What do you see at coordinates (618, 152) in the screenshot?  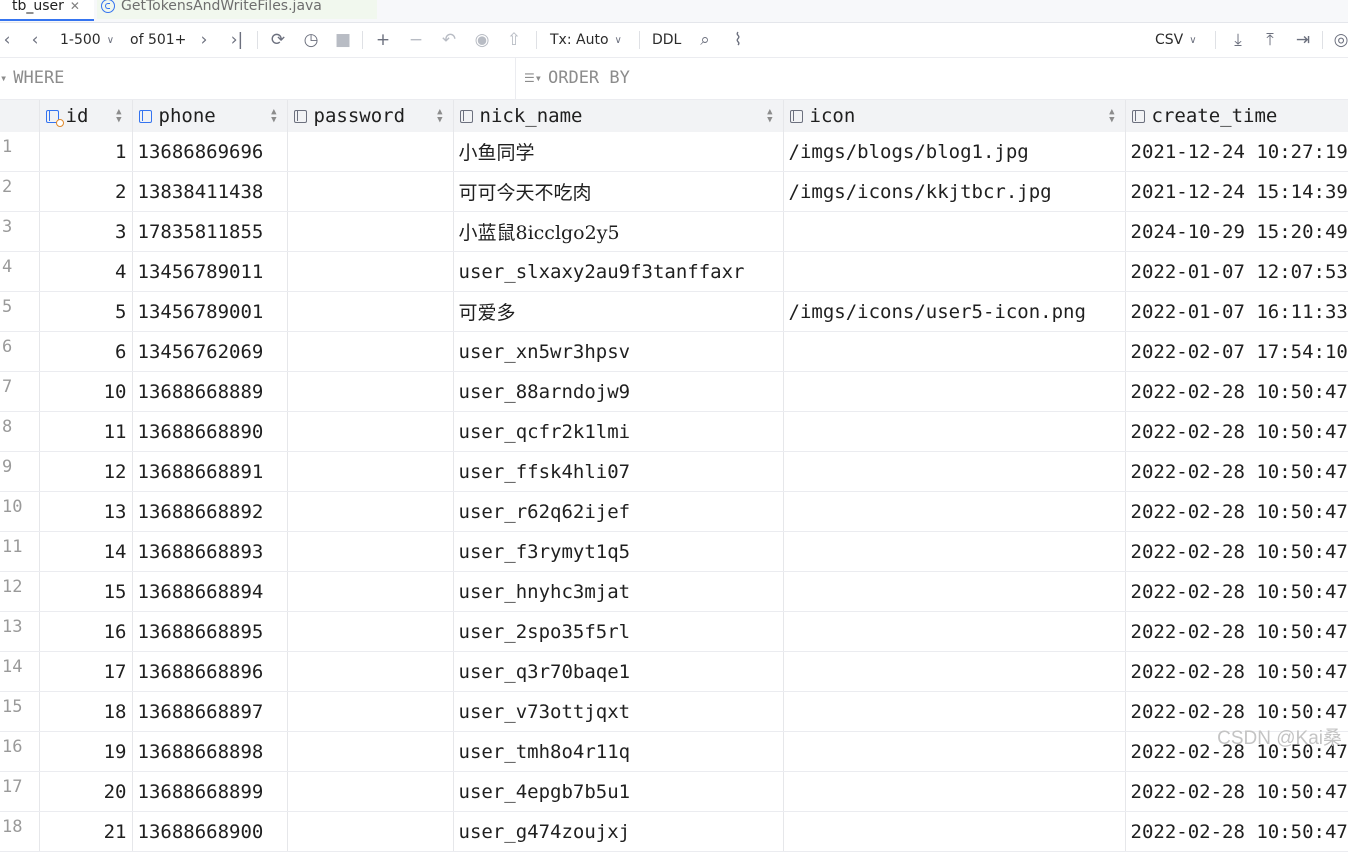 I see `cell-nick-name: 小鱼同学` at bounding box center [618, 152].